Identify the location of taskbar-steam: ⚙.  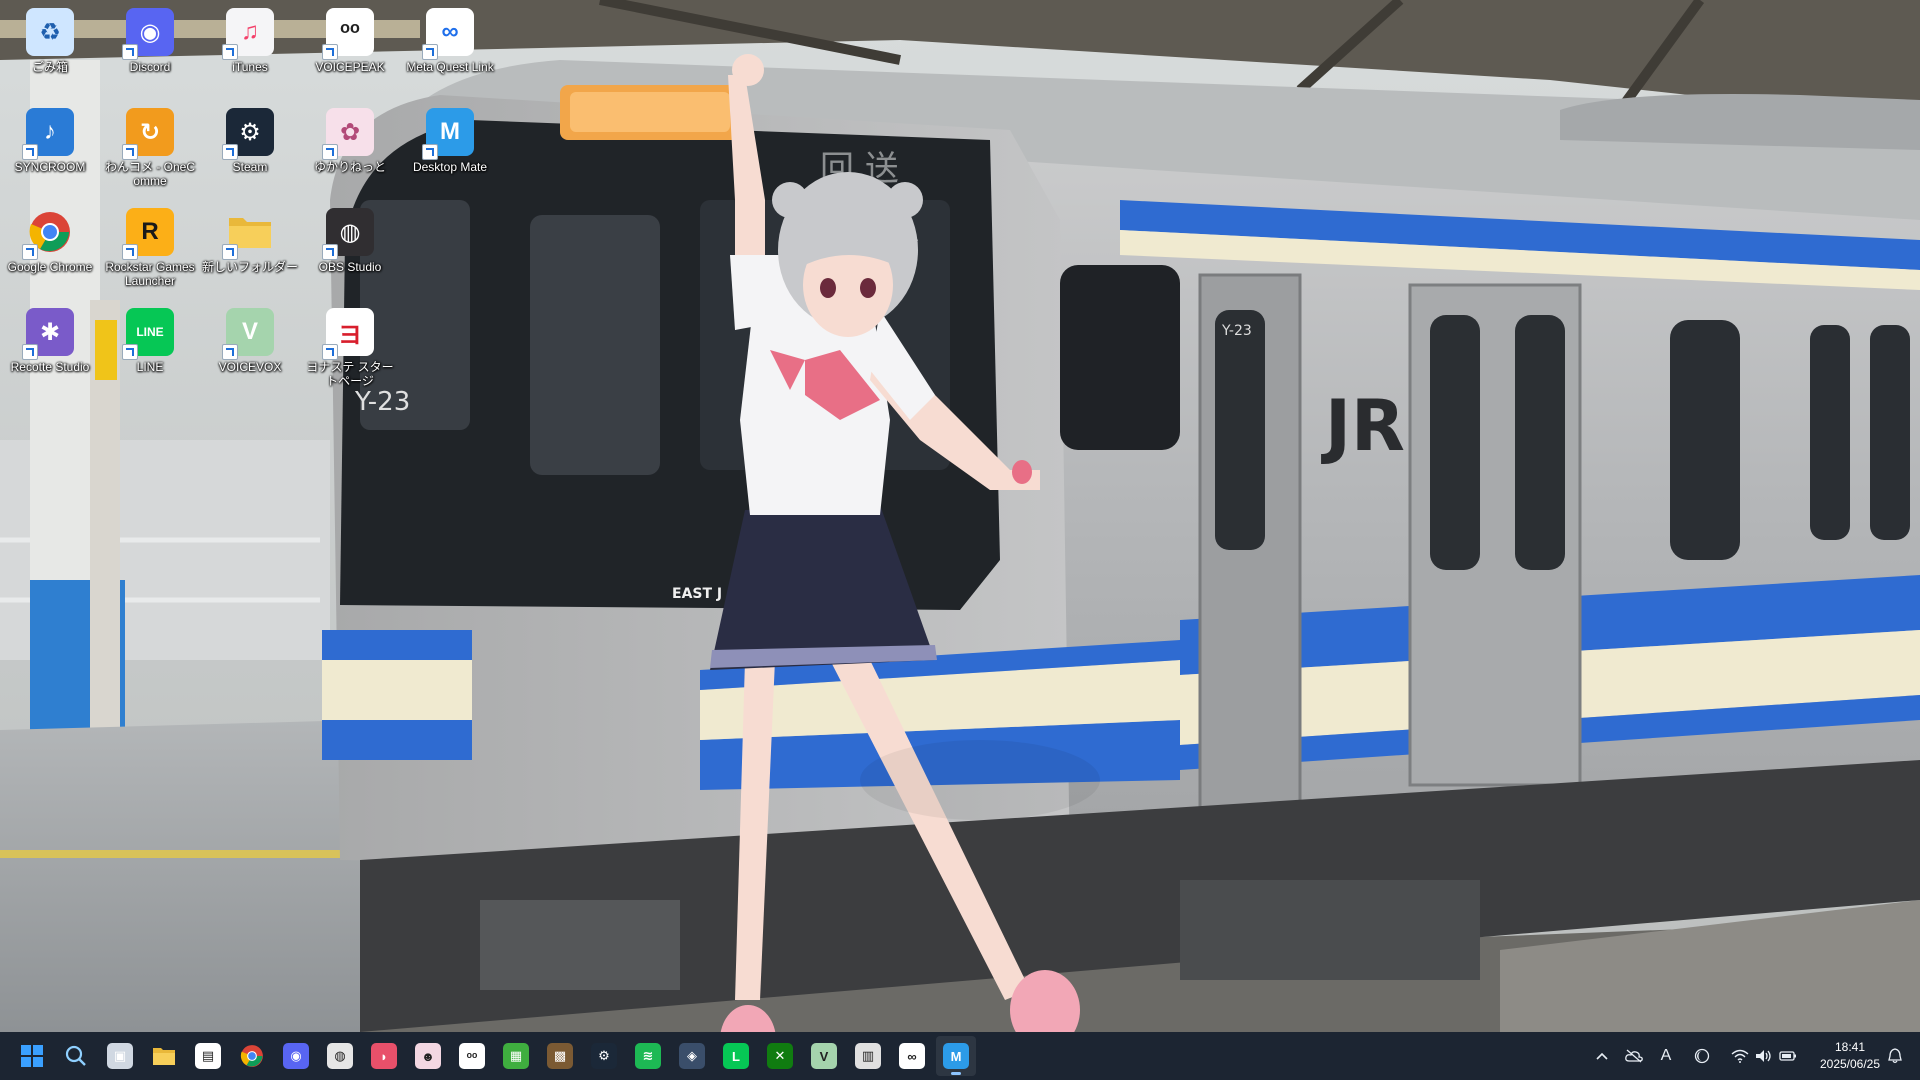
(604, 1056).